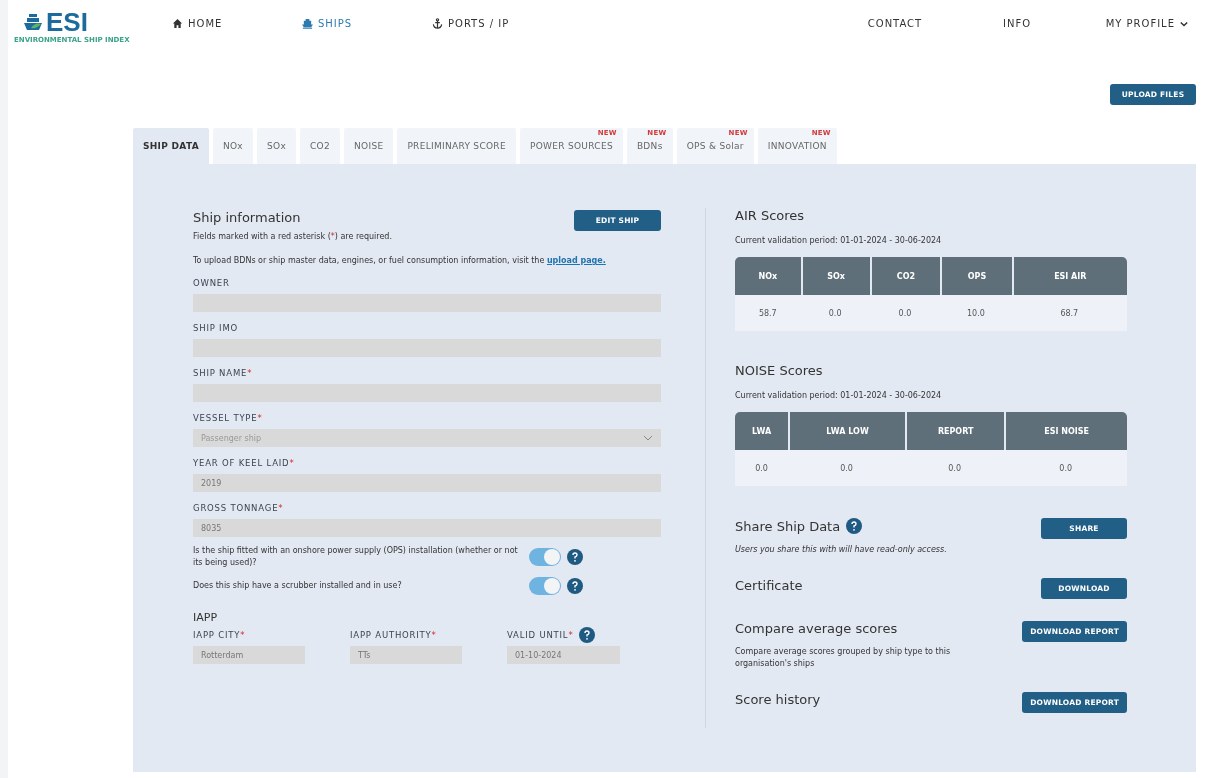  I want to click on tab: CO2, so click(320, 146).